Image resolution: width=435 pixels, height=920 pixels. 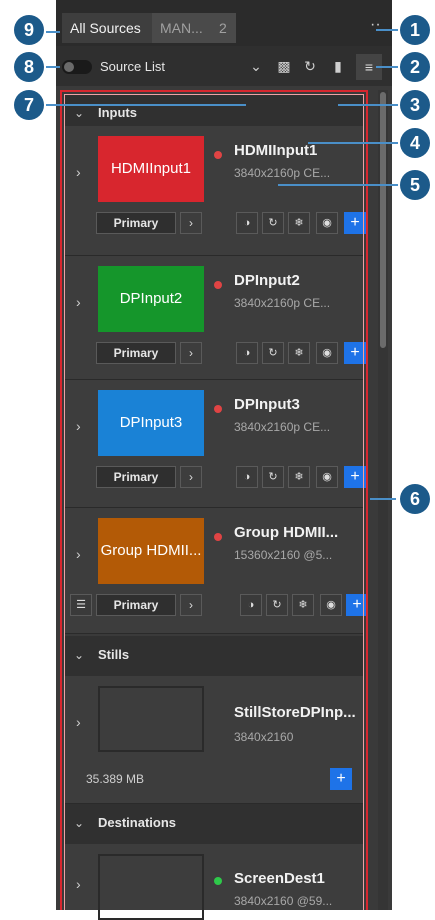 I want to click on refresh-icon: ↻, so click(x=310, y=66).